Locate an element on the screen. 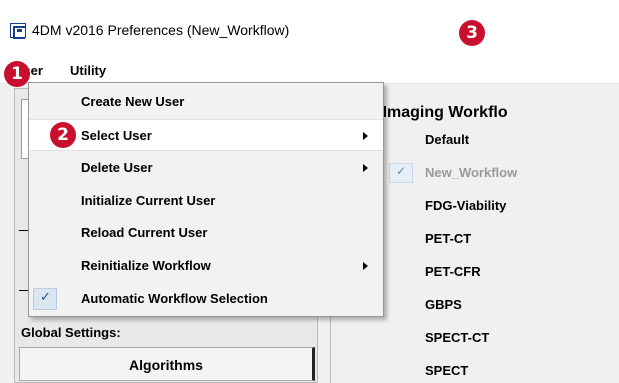  workflow-label: GBPS is located at coordinates (443, 304).